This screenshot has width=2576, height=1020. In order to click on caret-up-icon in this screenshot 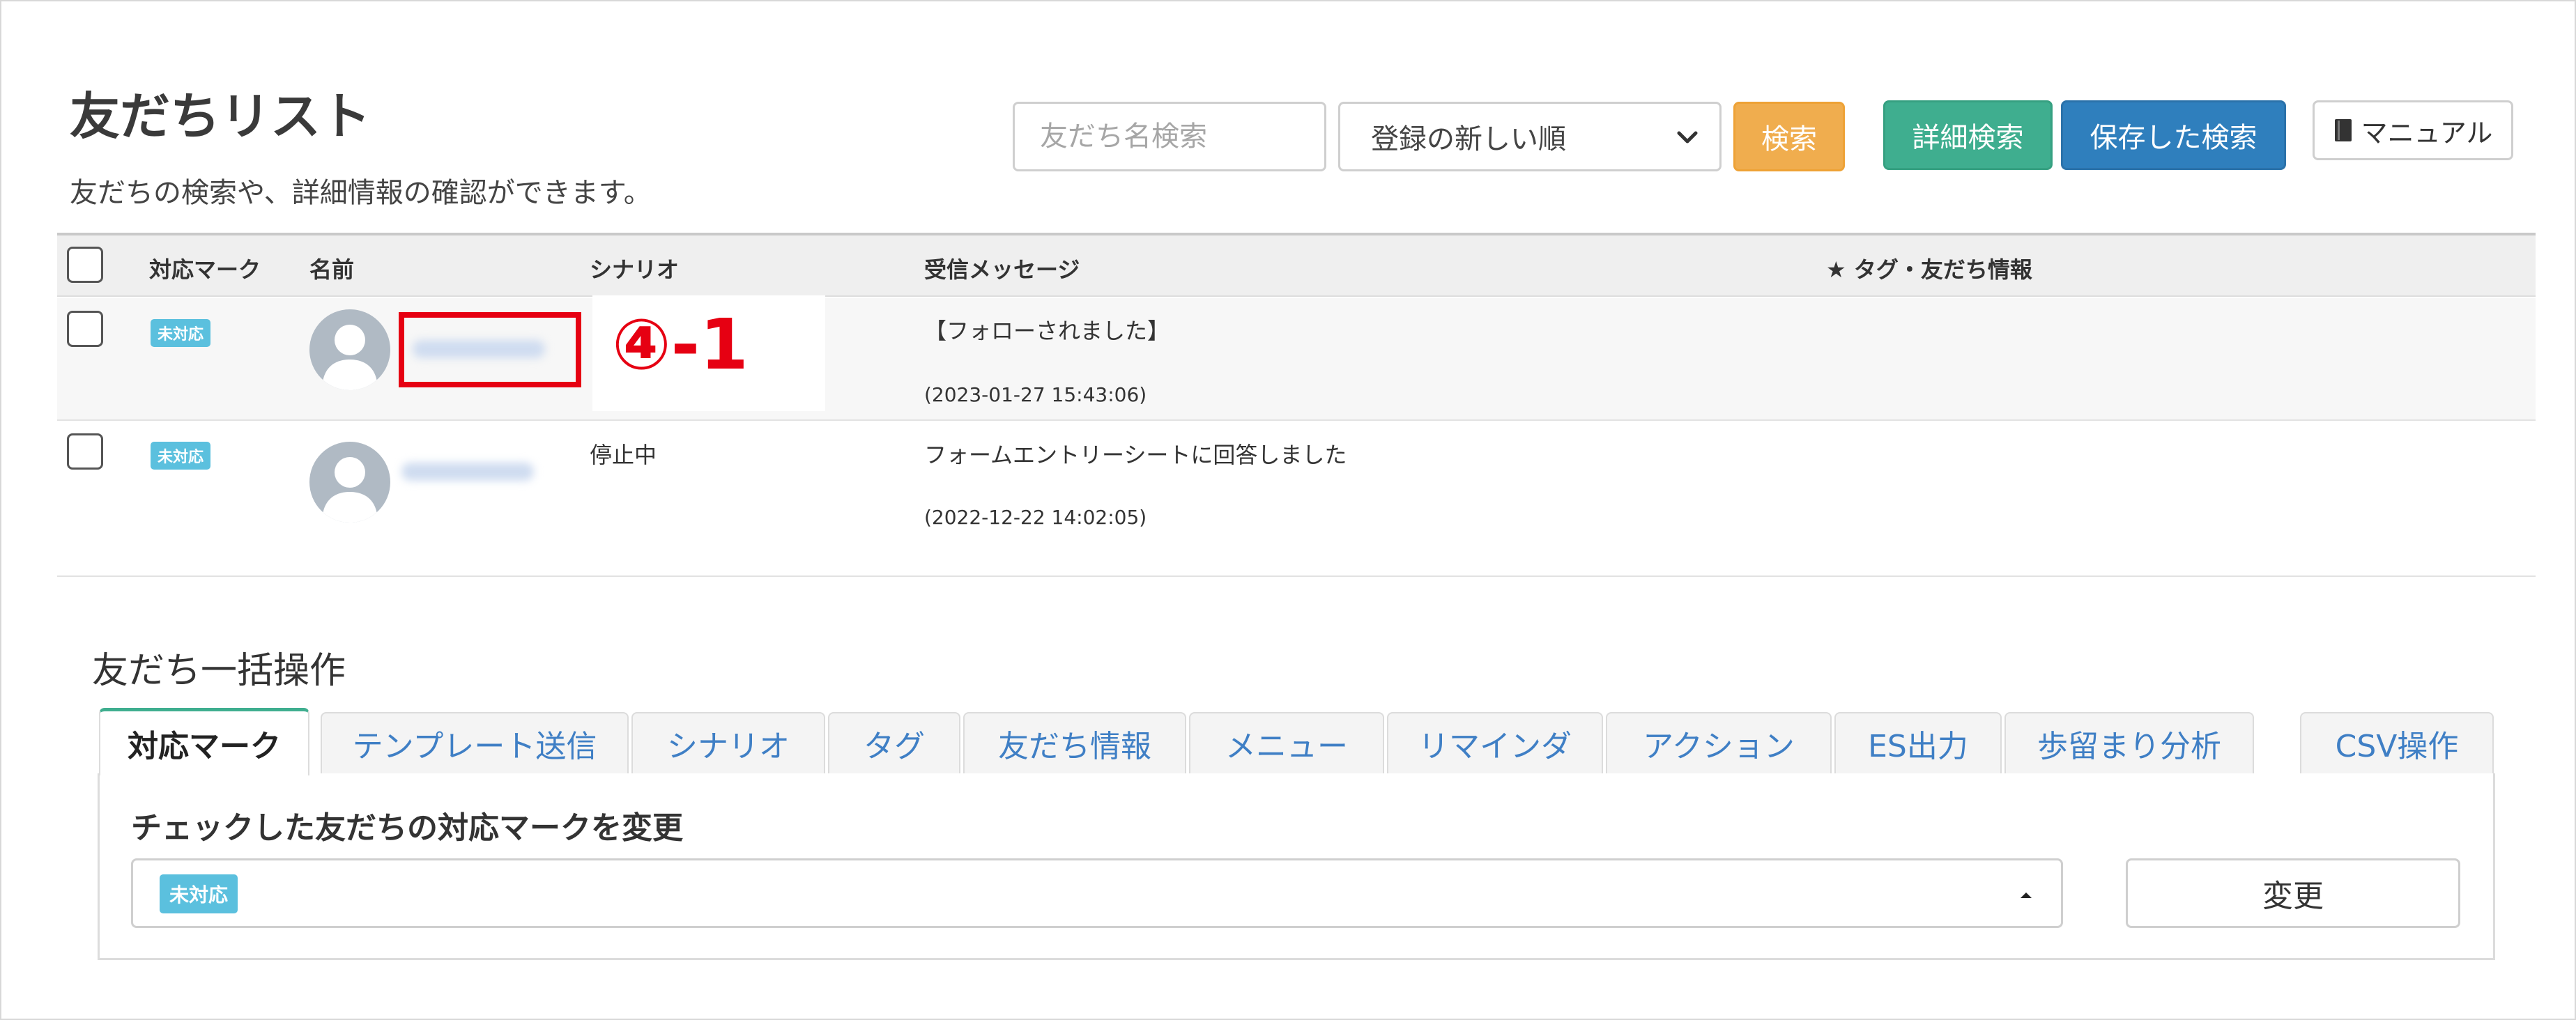, I will do `click(2026, 895)`.